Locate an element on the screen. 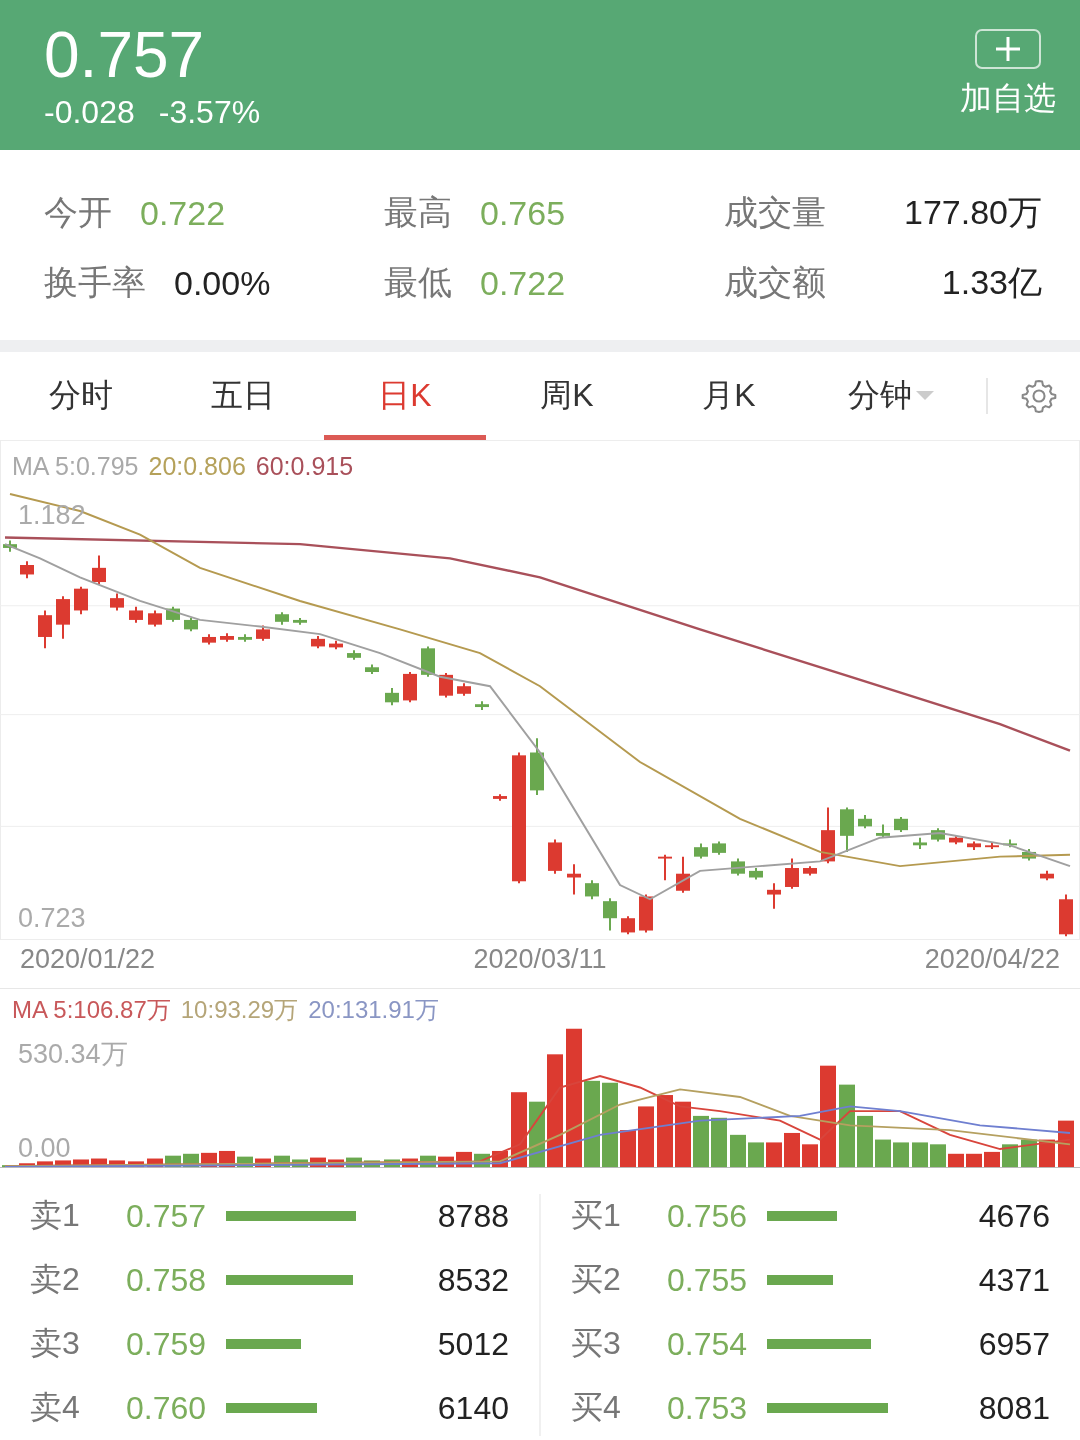 The width and height of the screenshot is (1080, 1440). chart-period-tab: 五日 is located at coordinates (243, 396).